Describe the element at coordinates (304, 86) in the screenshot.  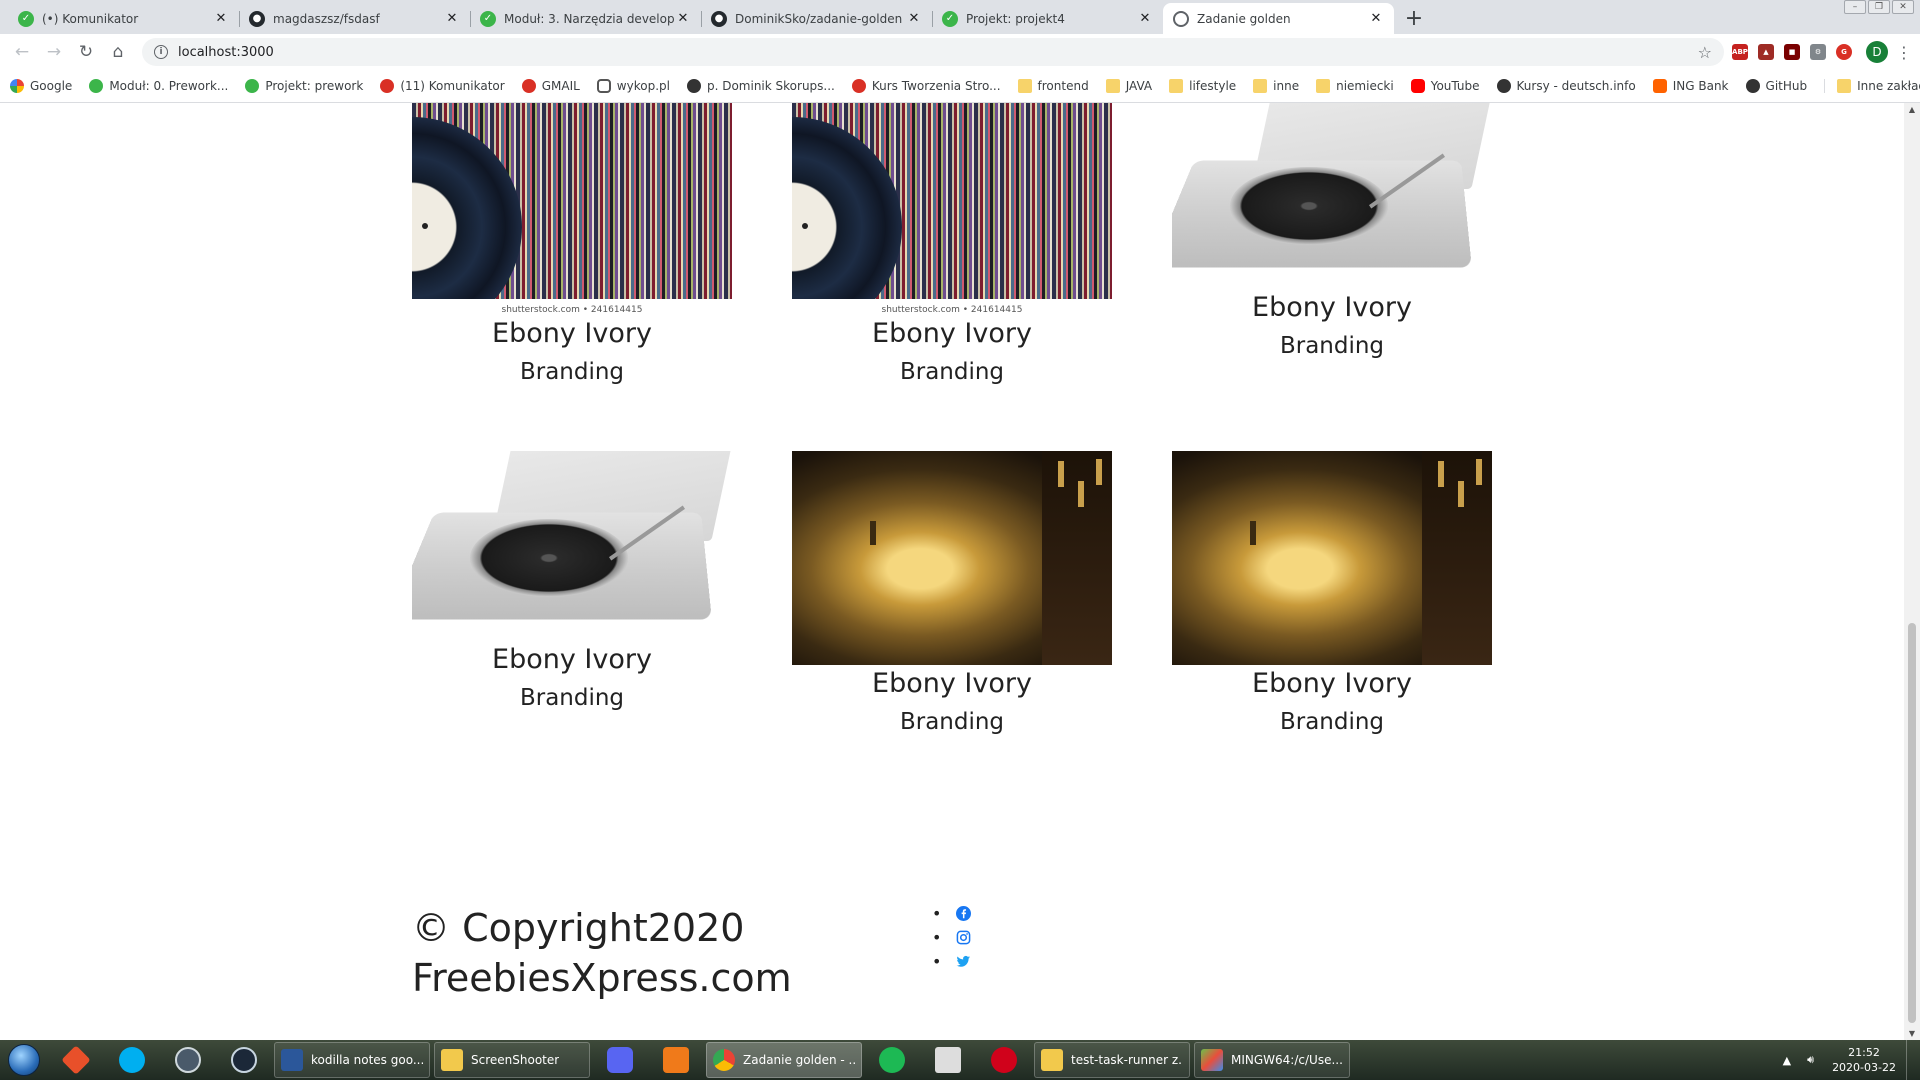
I see `bookmark-item: Projekt: prework` at that location.